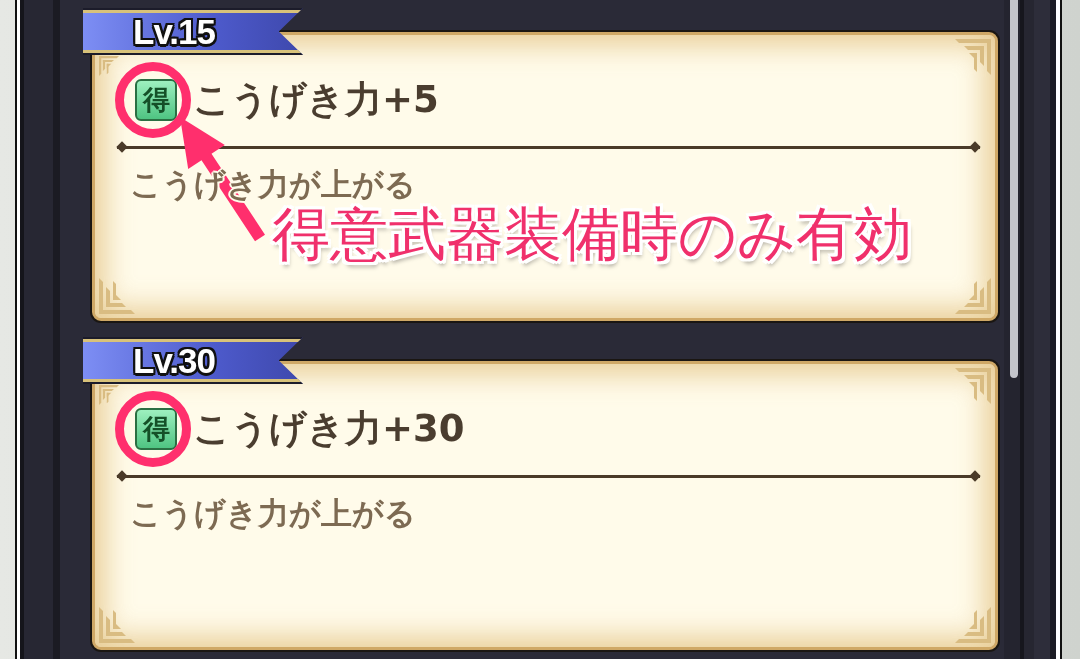  What do you see at coordinates (592, 235) in the screenshot?
I see `annotation-text: 得意武器装備時のみ有効` at bounding box center [592, 235].